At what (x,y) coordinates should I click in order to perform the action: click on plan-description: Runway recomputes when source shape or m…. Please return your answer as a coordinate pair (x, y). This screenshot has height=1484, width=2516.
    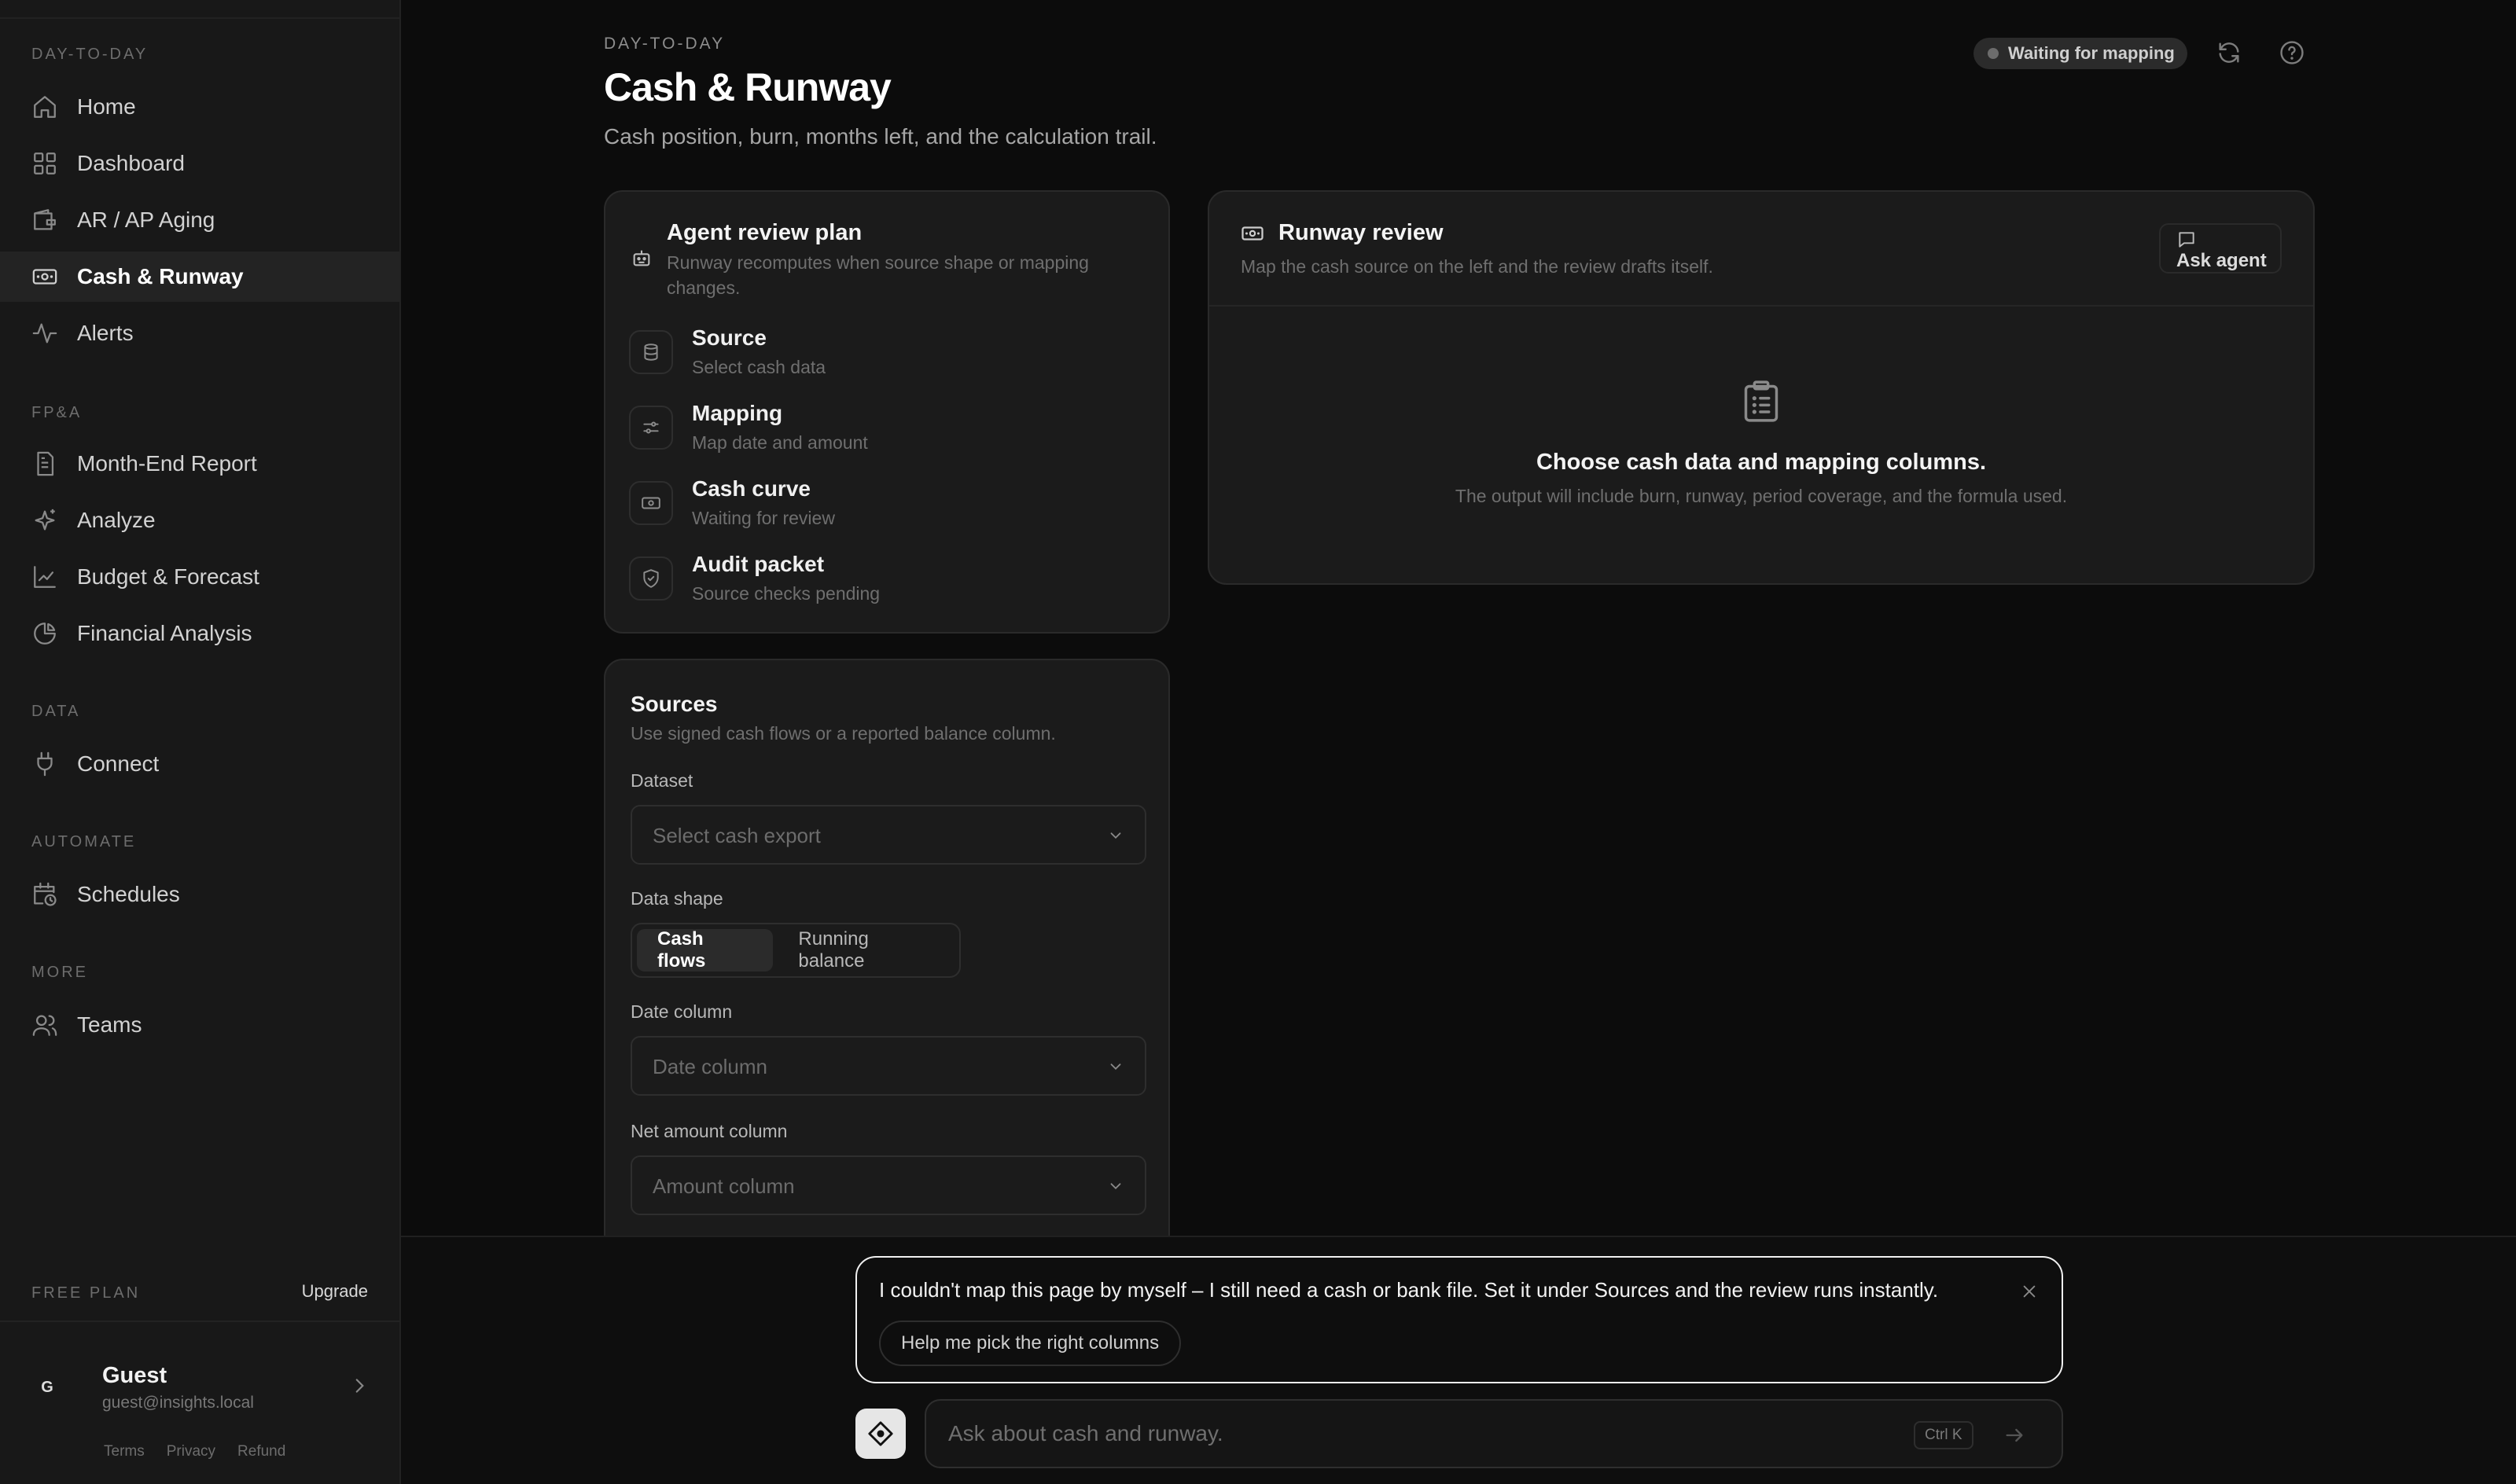
    Looking at the image, I should click on (878, 275).